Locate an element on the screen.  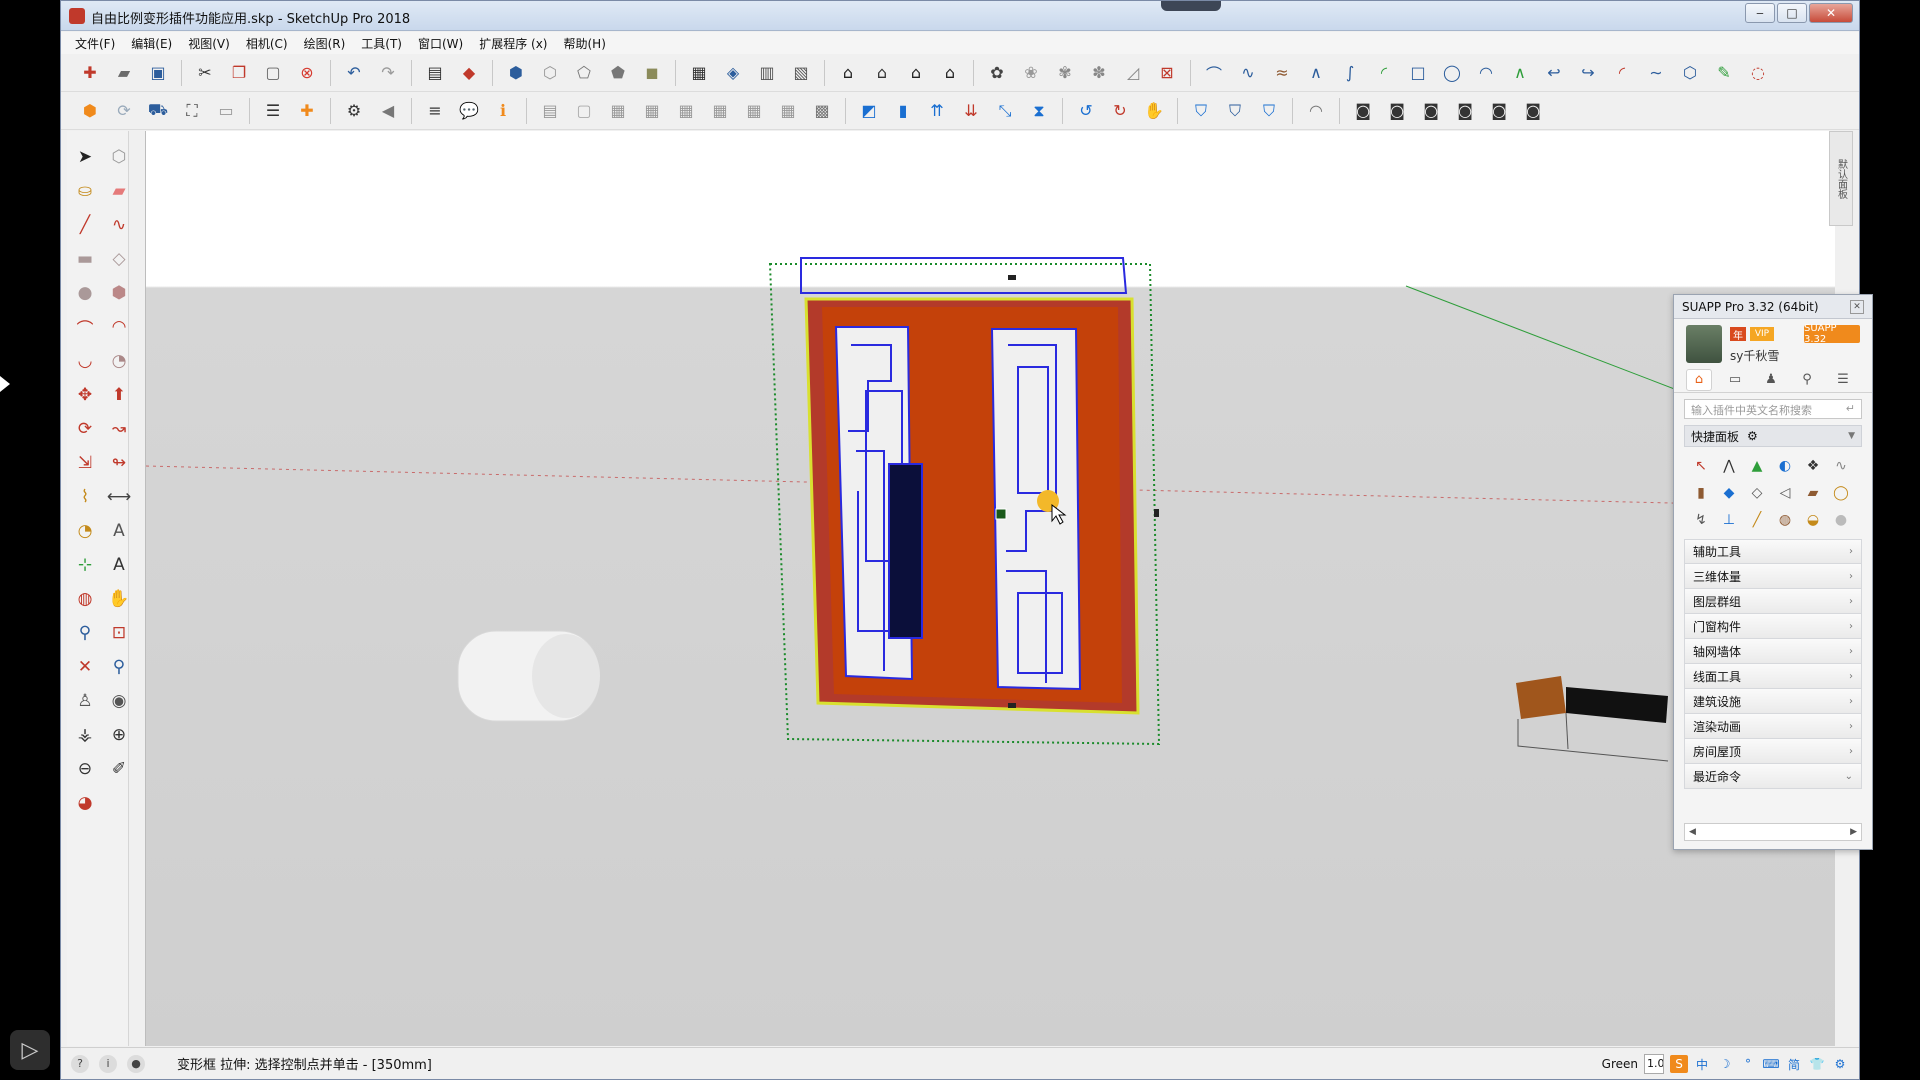
category-item: 门窗构件 › is located at coordinates (1773, 626).